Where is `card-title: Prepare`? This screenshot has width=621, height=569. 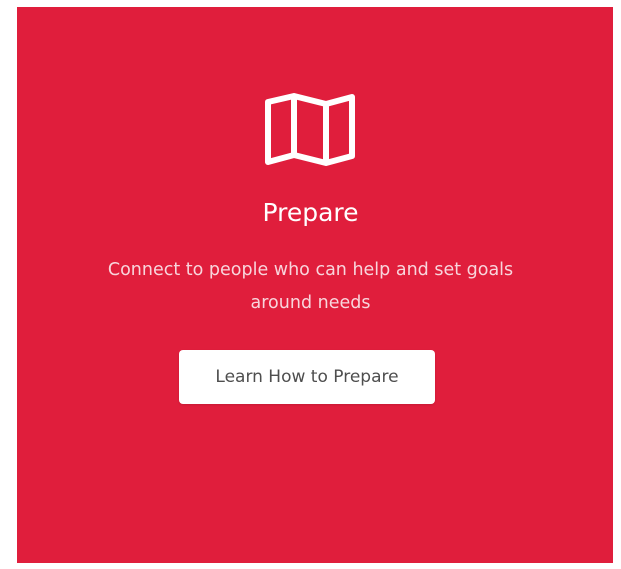 card-title: Prepare is located at coordinates (310, 212).